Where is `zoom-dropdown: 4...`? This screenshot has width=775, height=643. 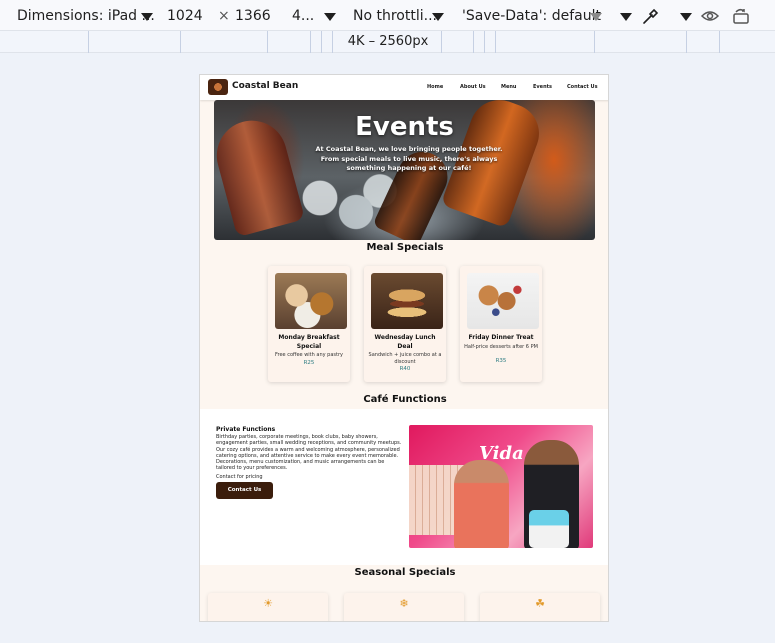 zoom-dropdown: 4... is located at coordinates (303, 16).